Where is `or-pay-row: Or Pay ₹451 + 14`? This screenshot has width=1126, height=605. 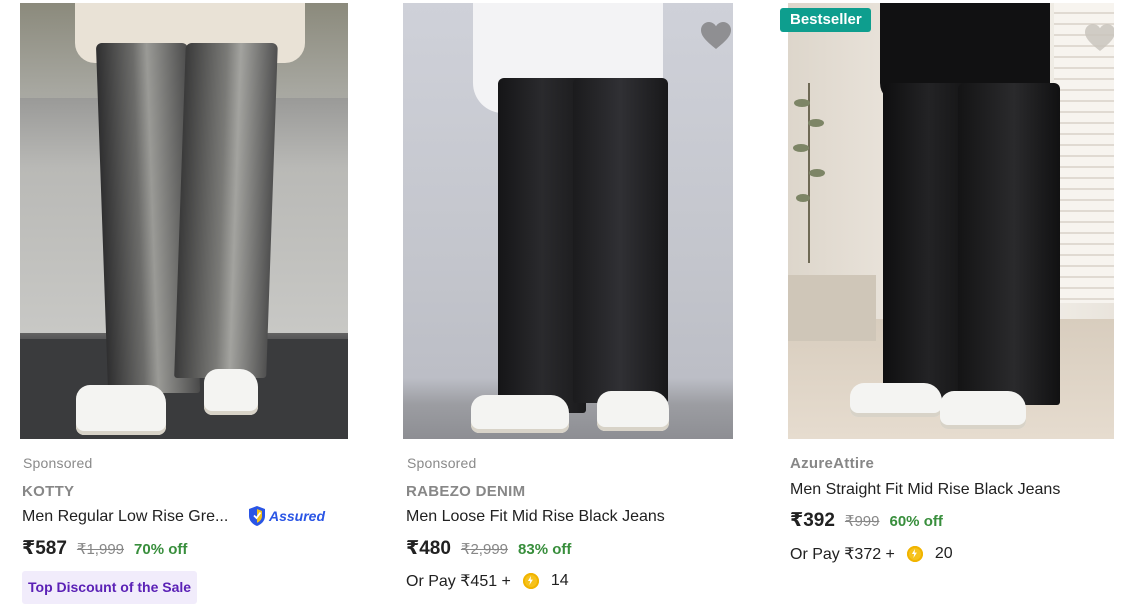 or-pay-row: Or Pay ₹451 + 14 is located at coordinates (487, 581).